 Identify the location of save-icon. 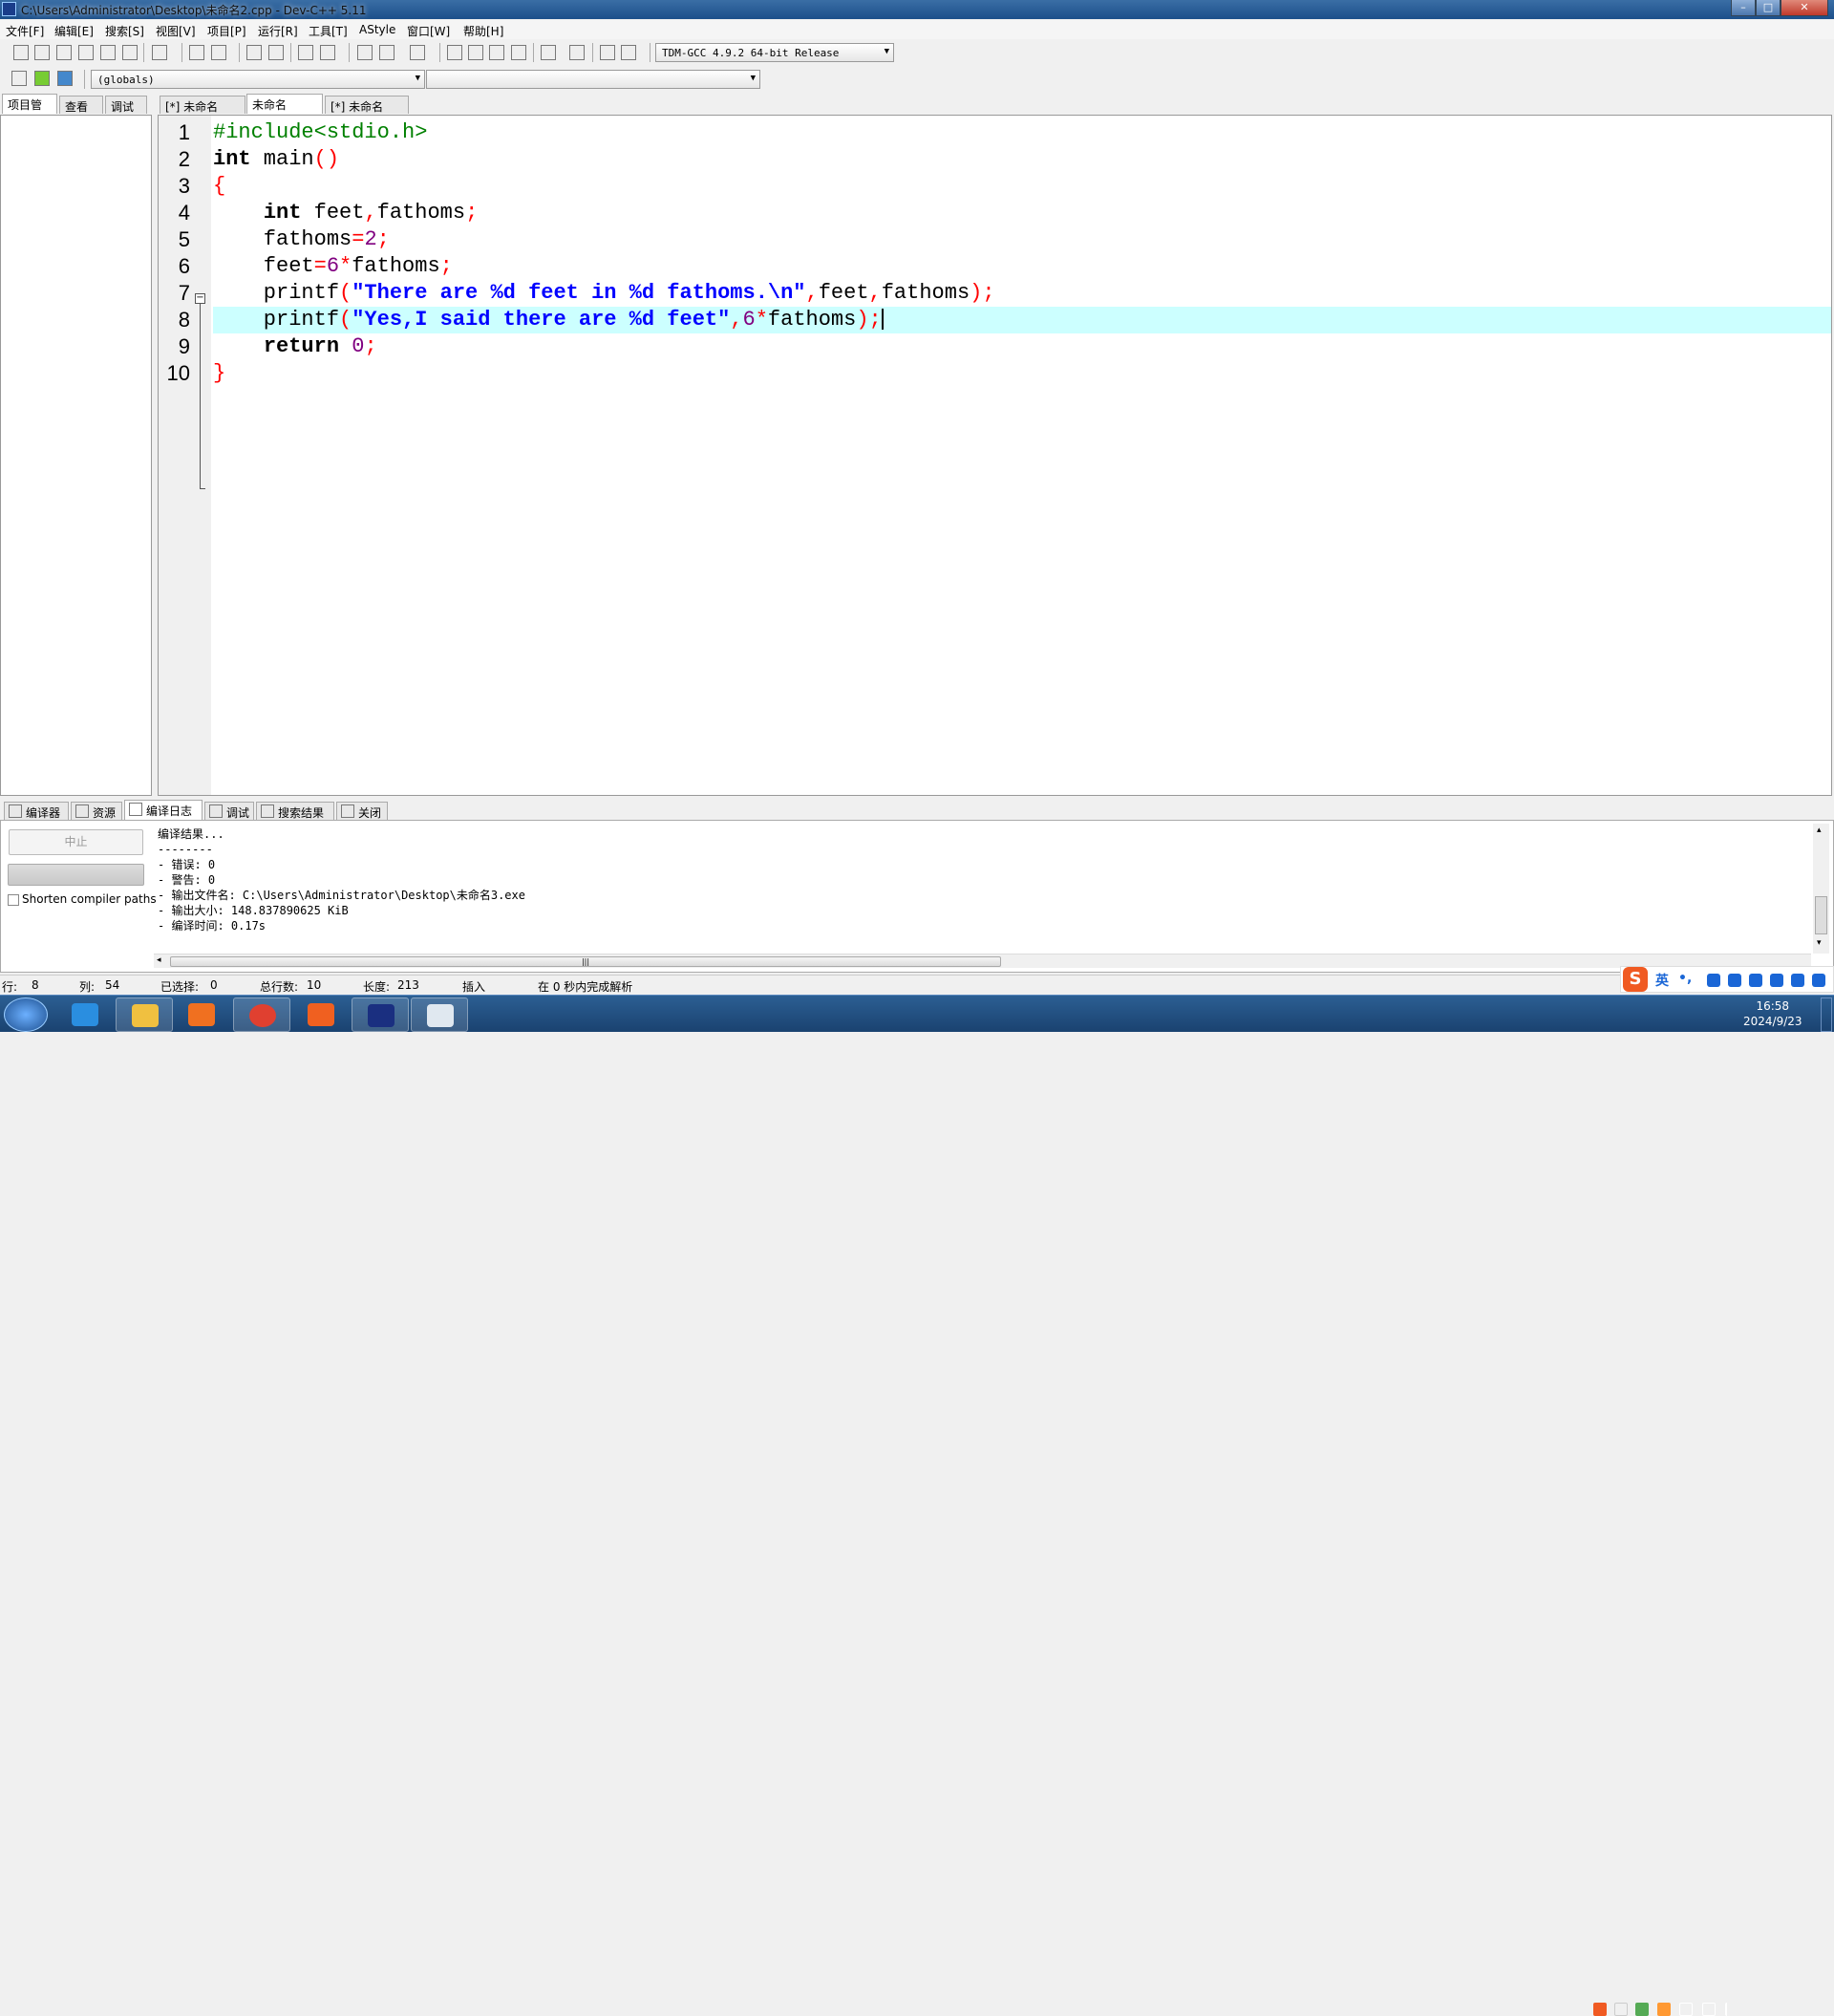
(64, 53).